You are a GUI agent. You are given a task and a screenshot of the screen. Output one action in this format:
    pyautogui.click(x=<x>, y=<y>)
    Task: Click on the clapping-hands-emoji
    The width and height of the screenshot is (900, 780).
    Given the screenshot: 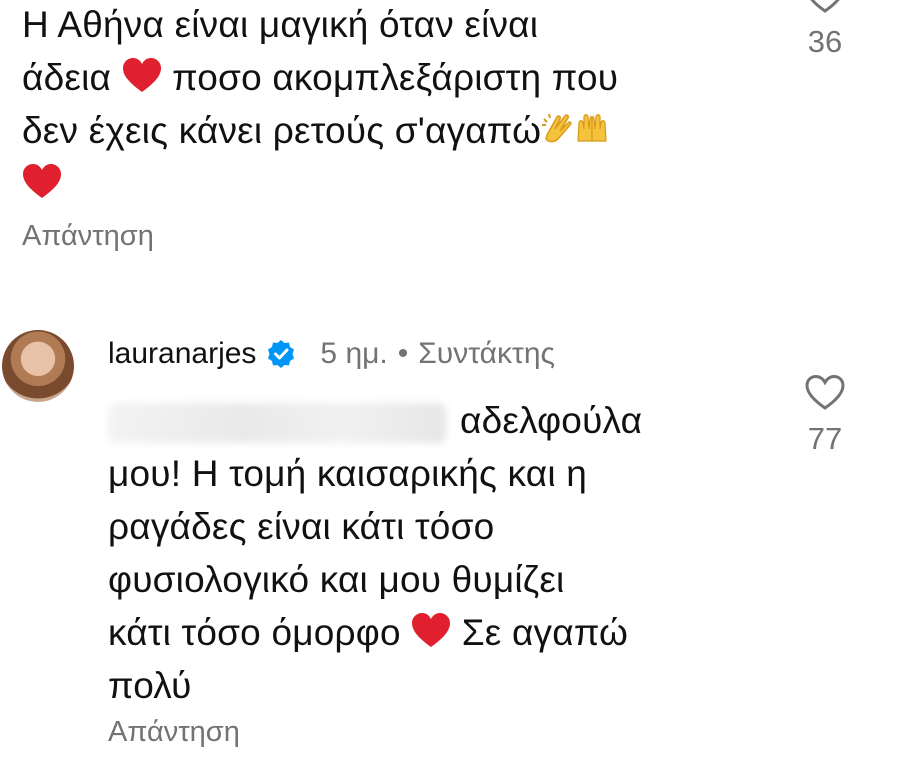 What is the action you would take?
    pyautogui.click(x=557, y=128)
    